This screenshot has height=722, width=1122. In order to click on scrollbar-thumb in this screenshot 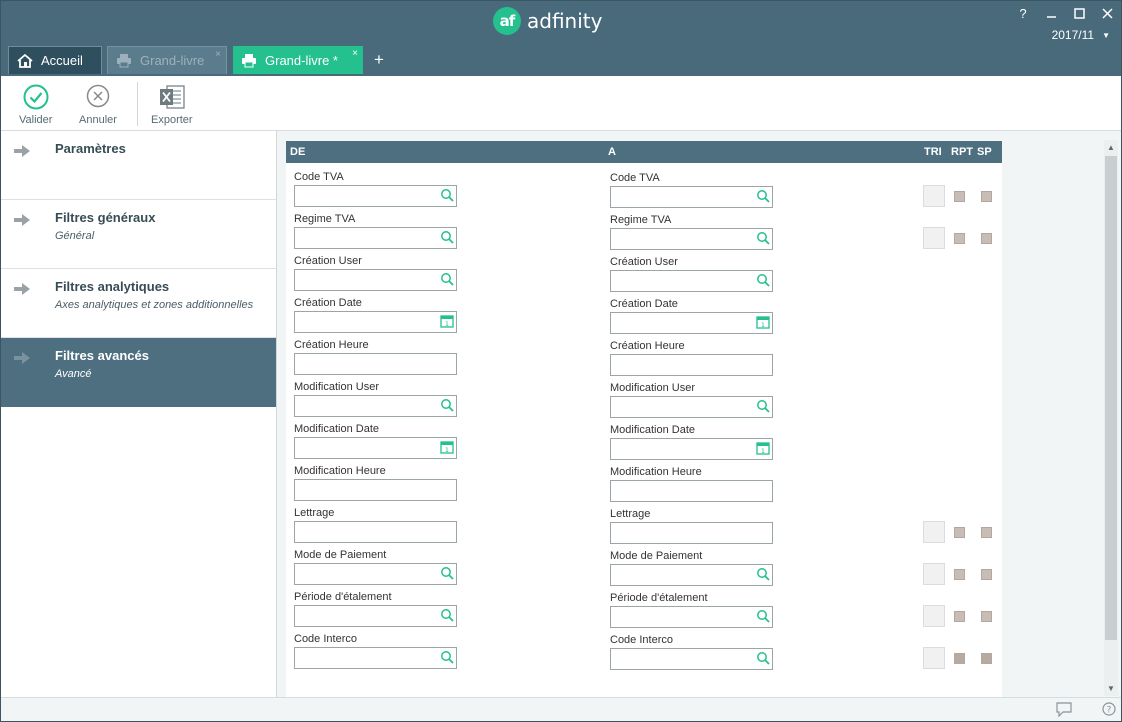, I will do `click(1111, 398)`.